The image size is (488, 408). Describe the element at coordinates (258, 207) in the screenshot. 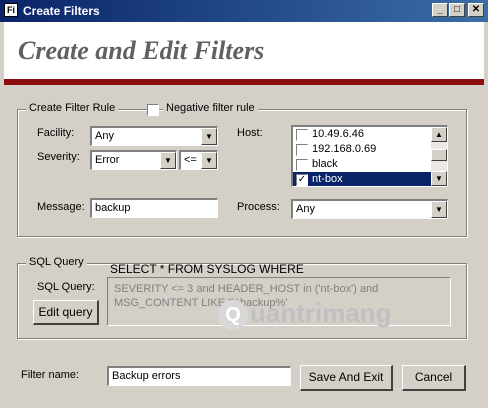

I see `process-label: Process:` at that location.